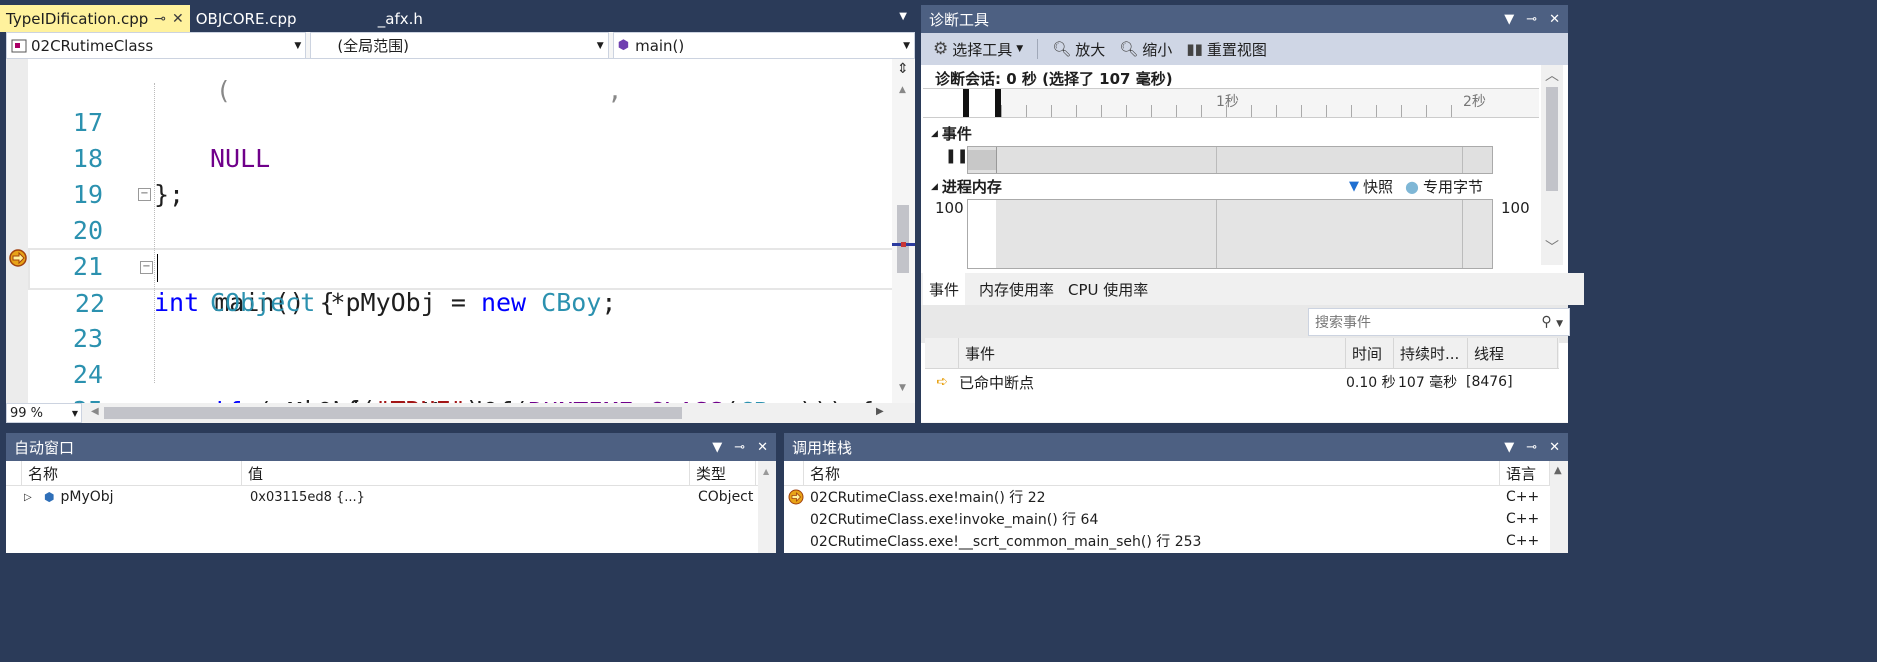 This screenshot has width=1877, height=662. Describe the element at coordinates (1525, 473) in the screenshot. I see `col-language: 语言` at that location.